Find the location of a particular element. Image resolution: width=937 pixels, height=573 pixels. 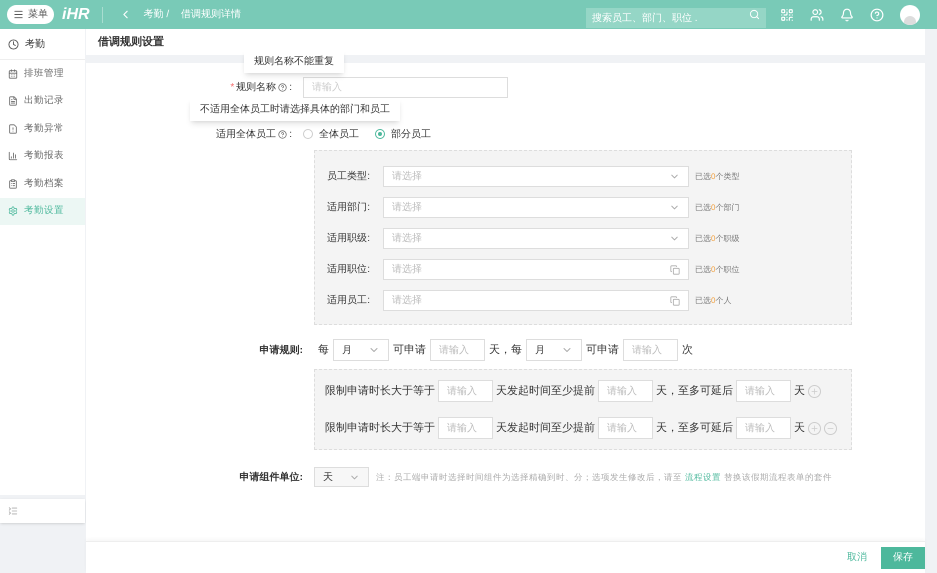

tooltip: 不适用全体员工时请选择具体的部门和员工 is located at coordinates (295, 109).